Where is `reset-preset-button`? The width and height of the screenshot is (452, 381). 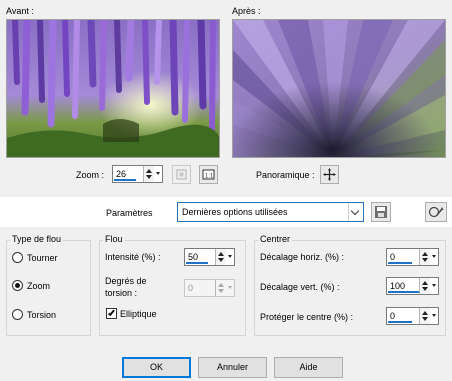
reset-preset-button is located at coordinates (436, 212).